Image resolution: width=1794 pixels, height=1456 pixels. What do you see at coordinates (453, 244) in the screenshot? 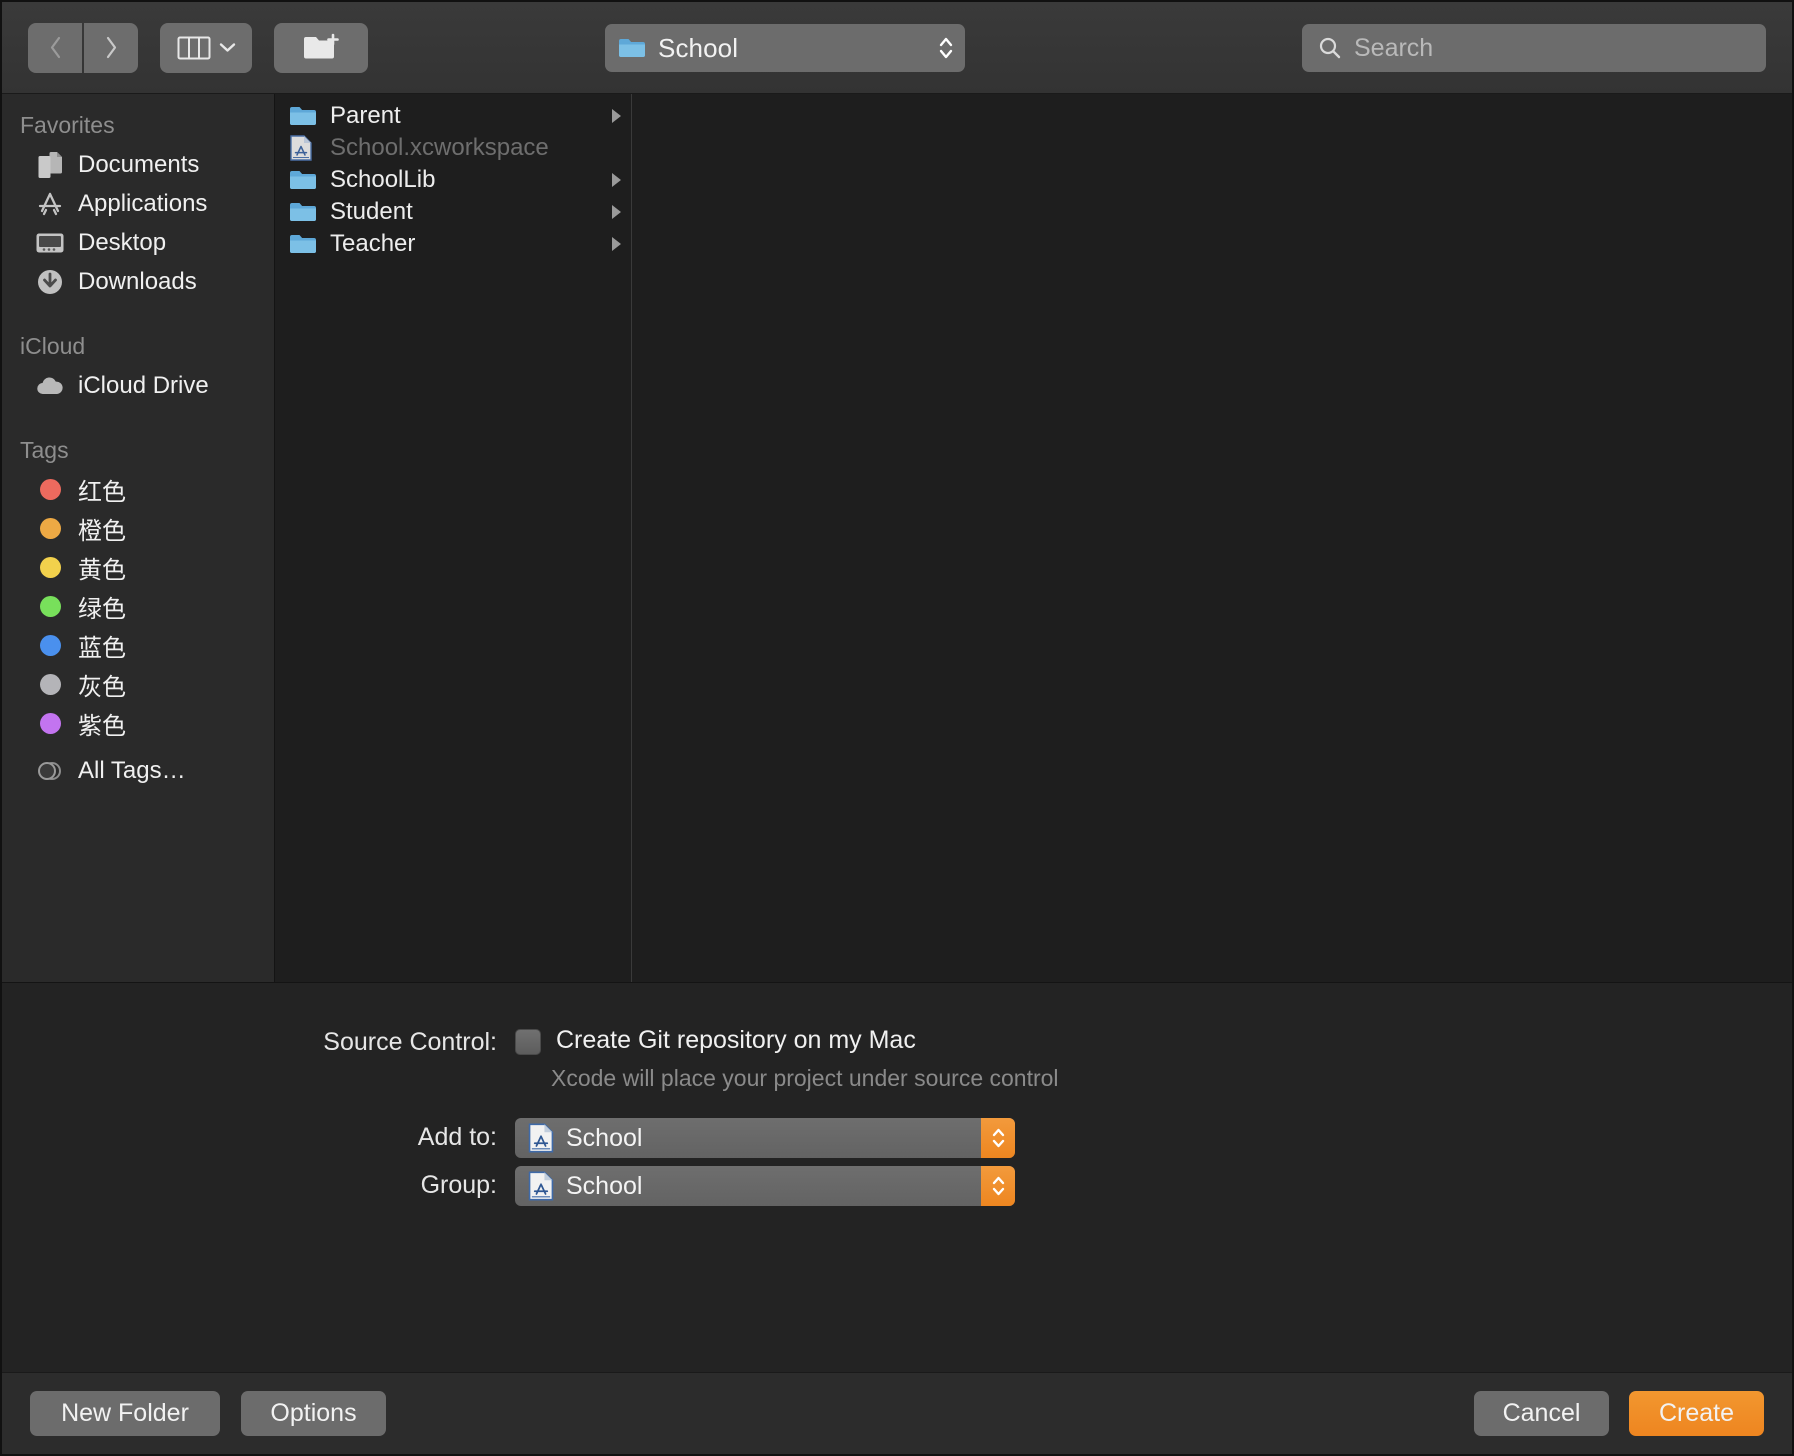
I see `file-row-teacher: Teacher` at bounding box center [453, 244].